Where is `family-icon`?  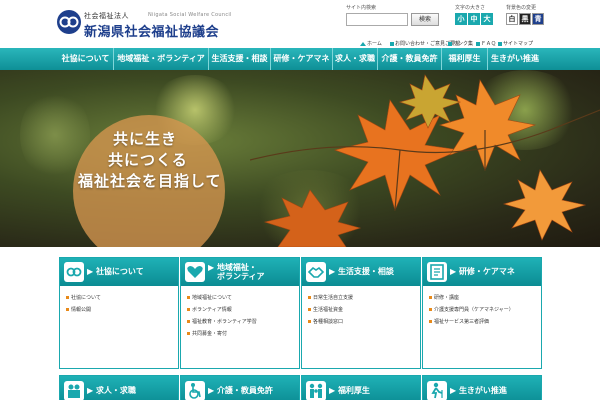
family-icon is located at coordinates (316, 390).